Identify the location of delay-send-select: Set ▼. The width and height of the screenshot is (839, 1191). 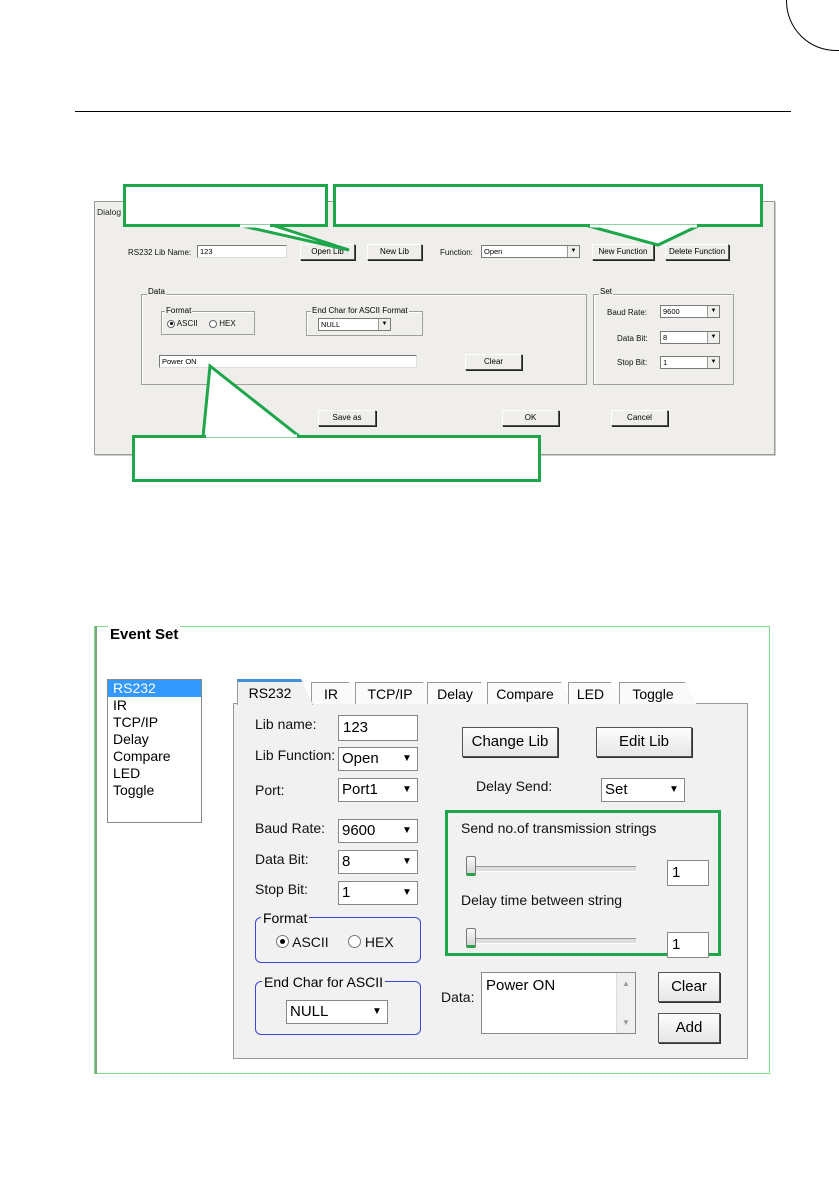
(643, 790).